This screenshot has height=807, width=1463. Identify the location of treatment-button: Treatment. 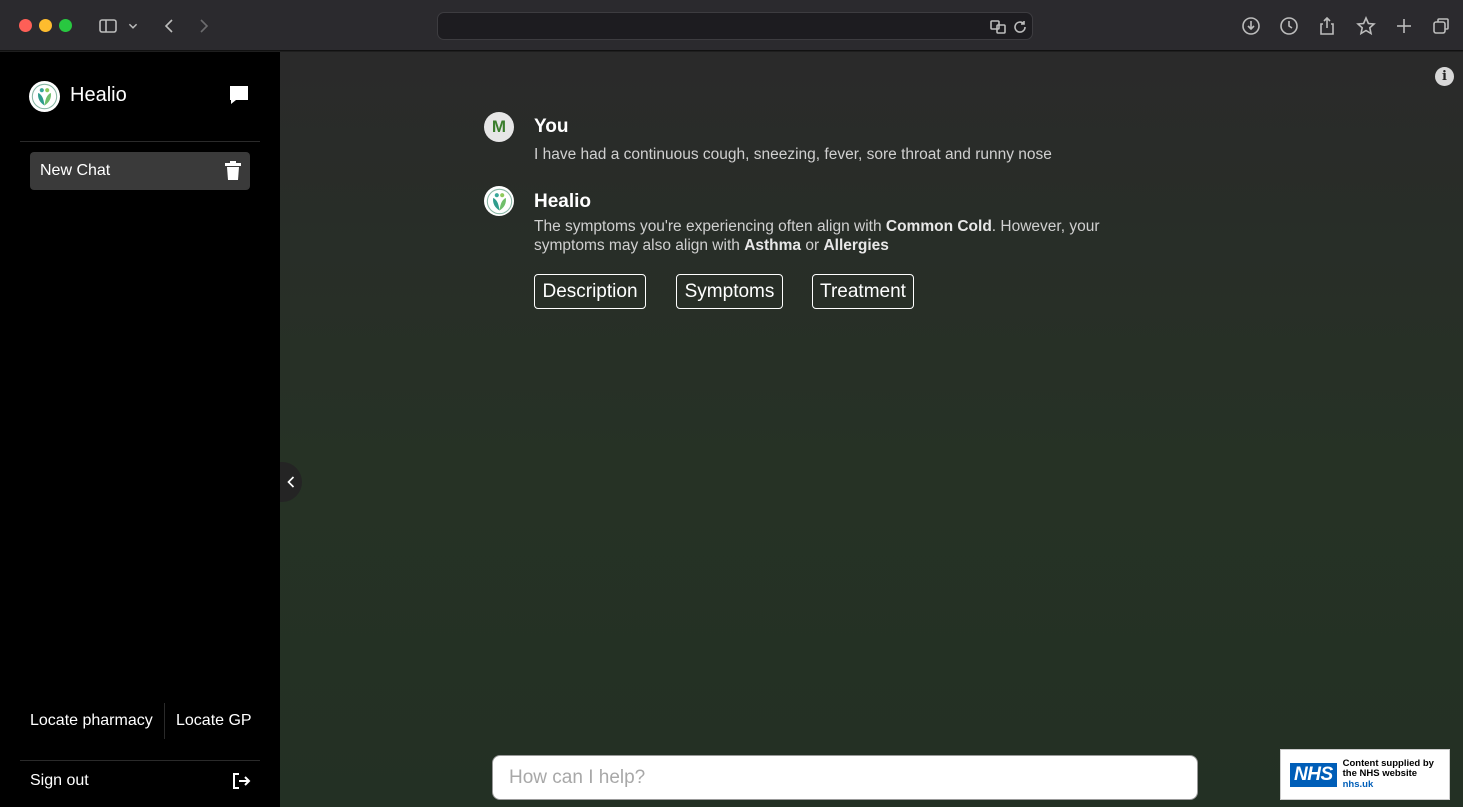
(863, 291).